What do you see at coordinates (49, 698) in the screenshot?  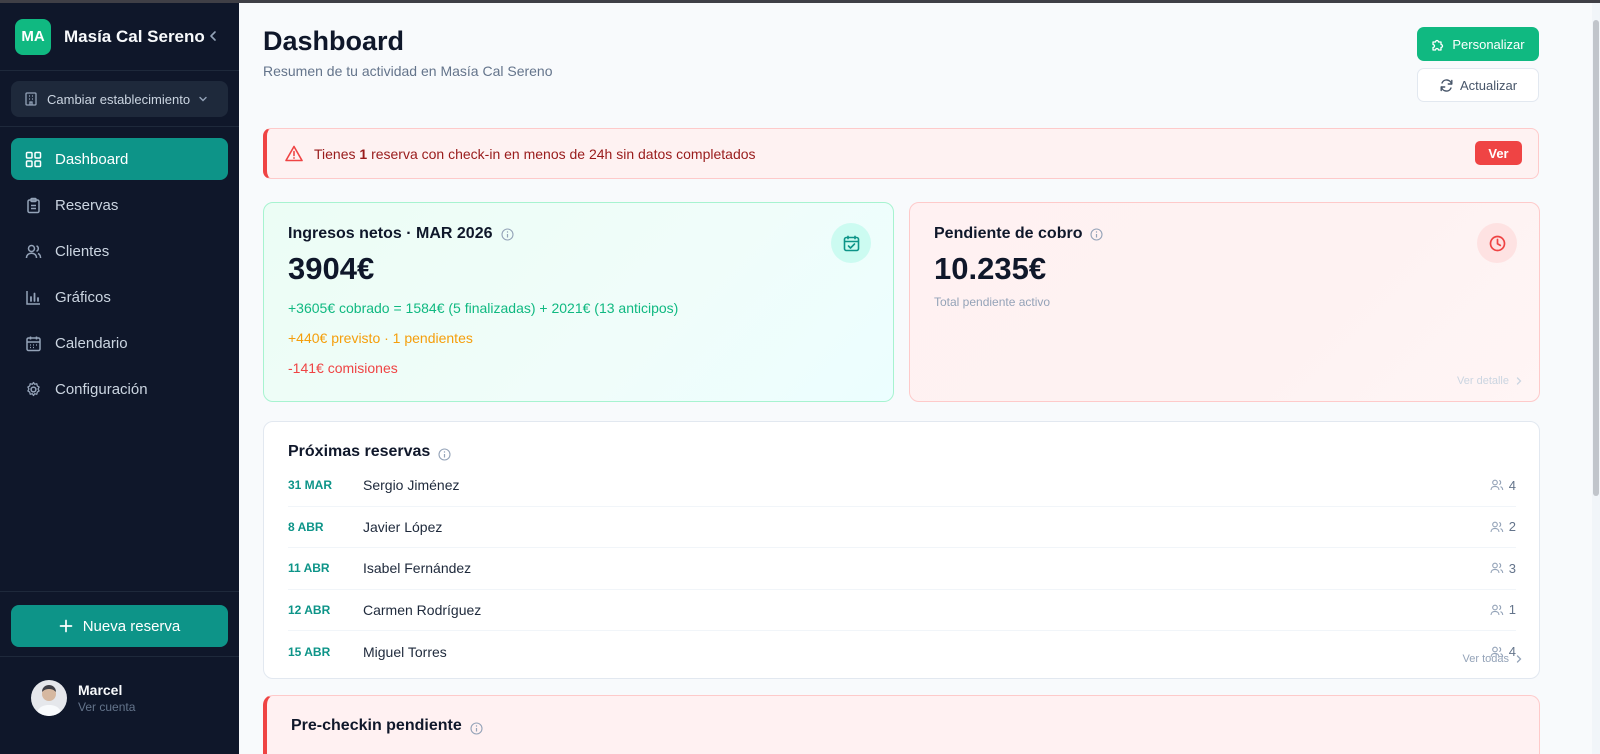 I see `avatar` at bounding box center [49, 698].